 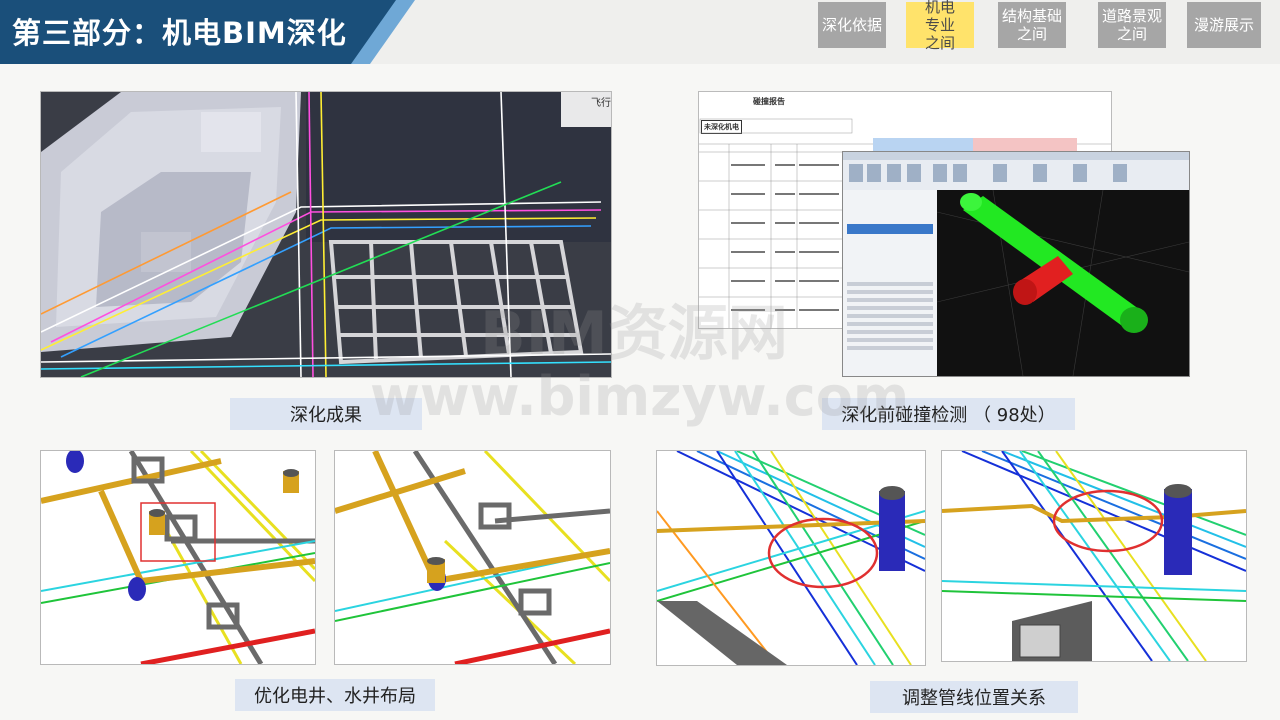 What do you see at coordinates (1032, 25) in the screenshot?
I see `tab-structure: 结构基础之间` at bounding box center [1032, 25].